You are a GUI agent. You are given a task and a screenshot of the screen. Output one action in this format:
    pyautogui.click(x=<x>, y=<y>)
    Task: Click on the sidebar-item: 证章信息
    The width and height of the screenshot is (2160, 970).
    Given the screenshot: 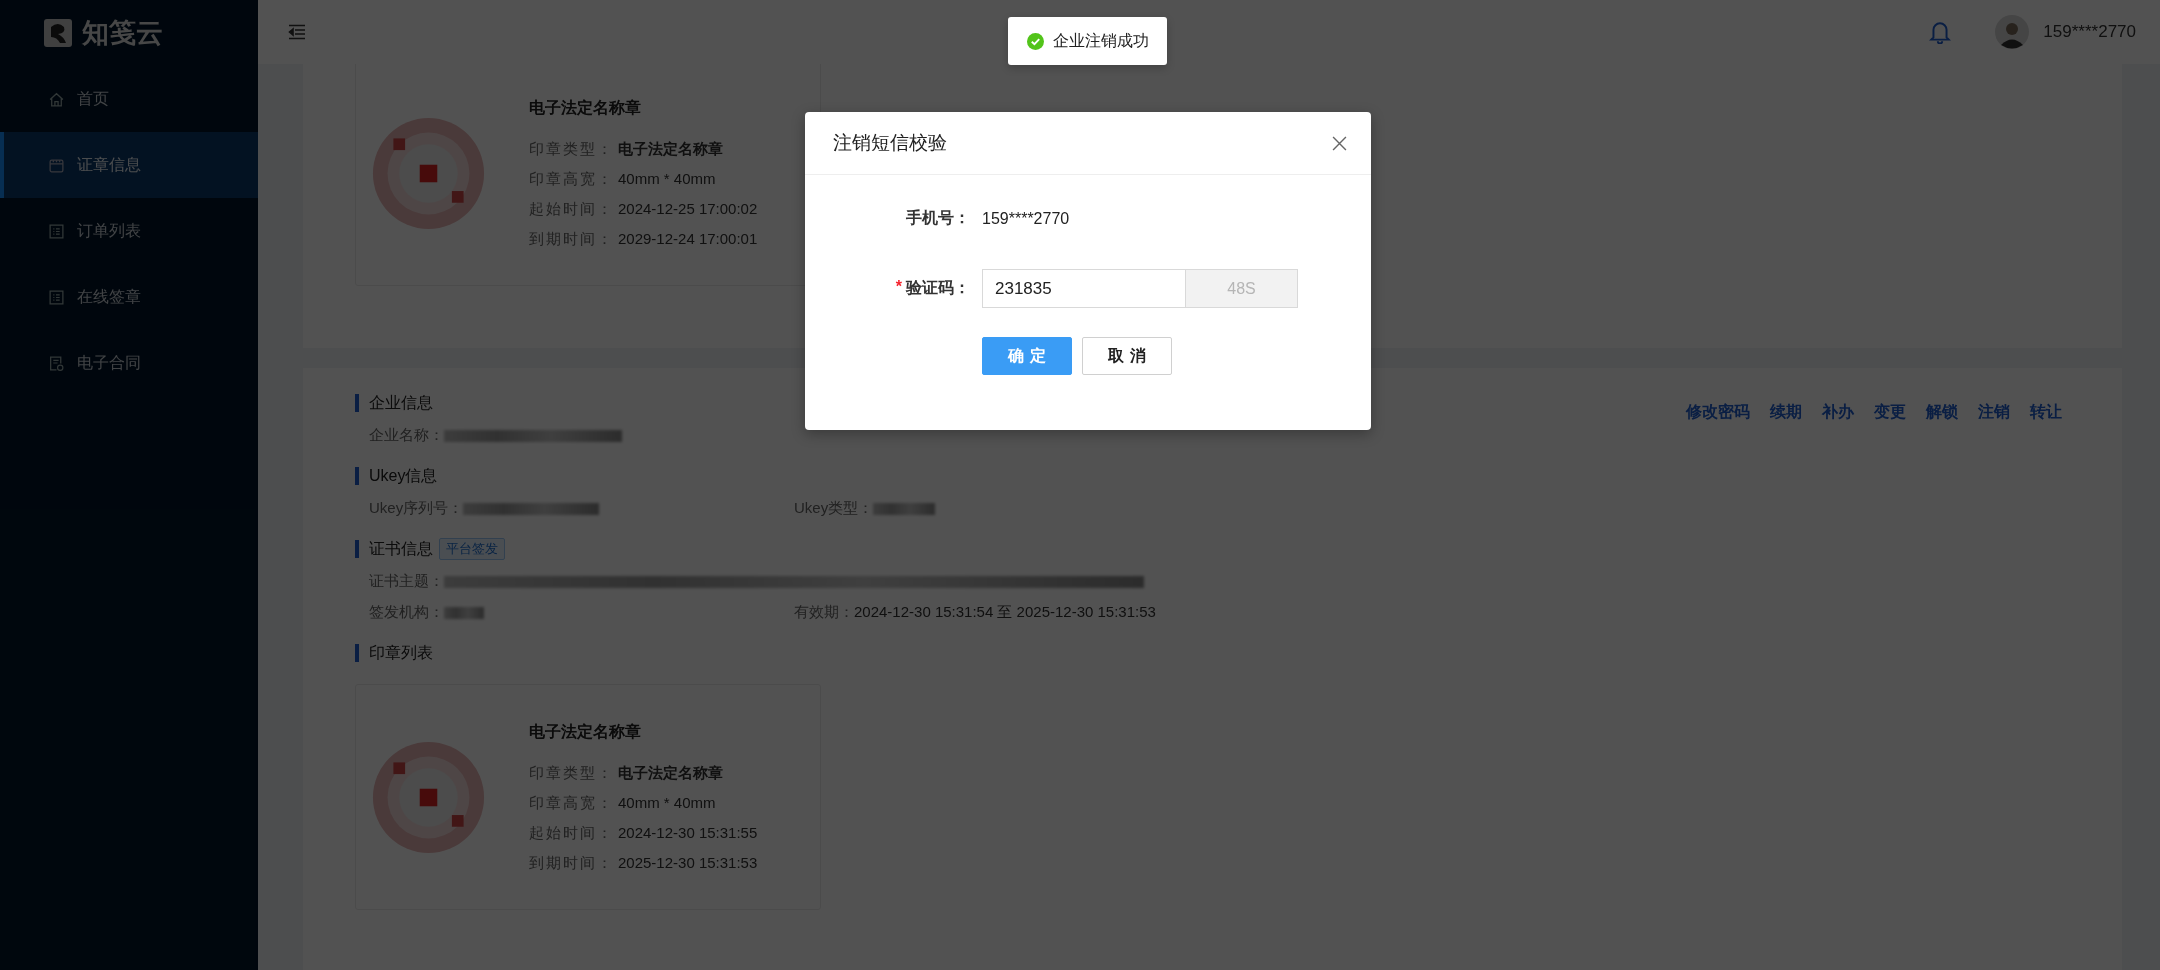 What is the action you would take?
    pyautogui.click(x=129, y=165)
    